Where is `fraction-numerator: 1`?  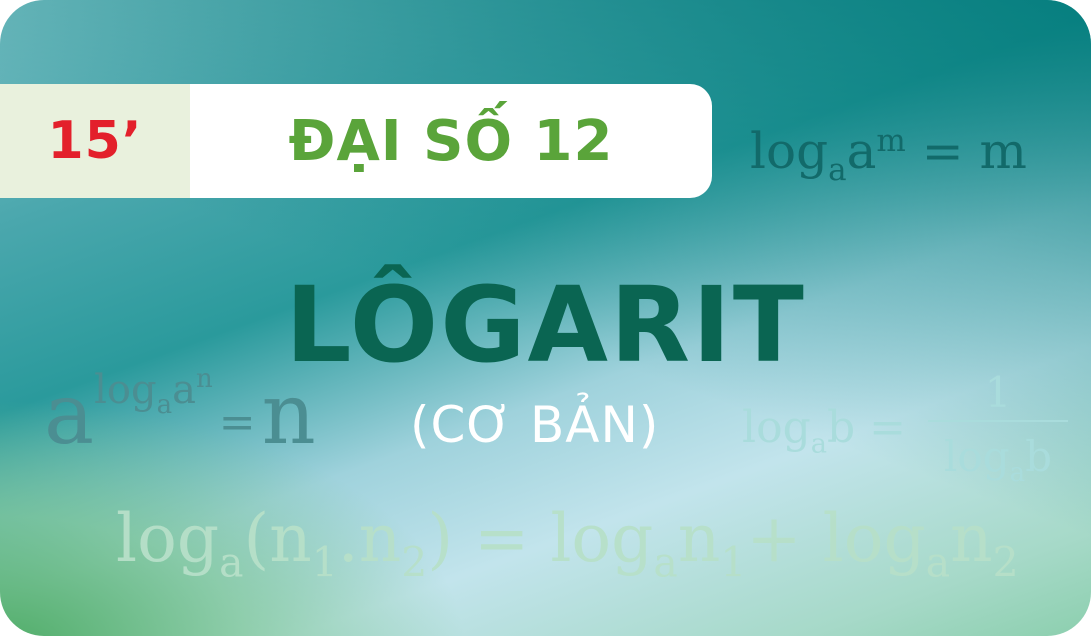
fraction-numerator: 1 is located at coordinates (998, 392).